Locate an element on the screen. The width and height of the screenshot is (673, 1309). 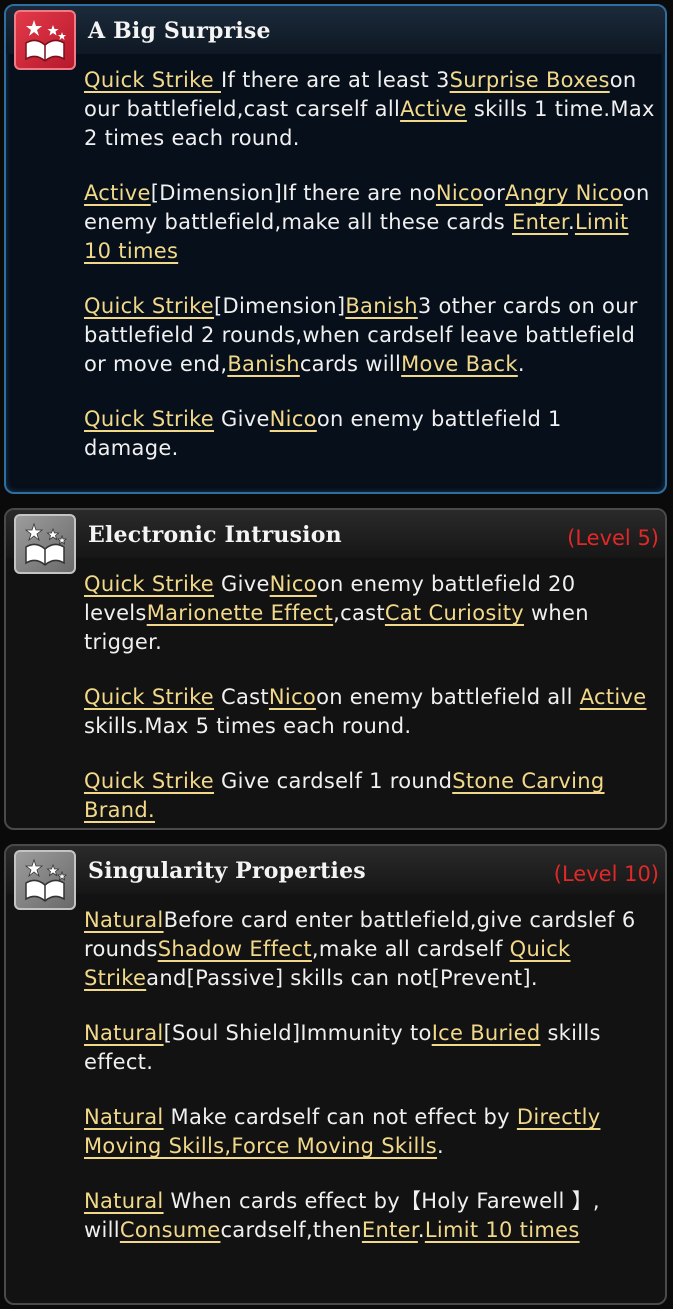
keyword-marionette-effect: Marionette Effect is located at coordinates (240, 613).